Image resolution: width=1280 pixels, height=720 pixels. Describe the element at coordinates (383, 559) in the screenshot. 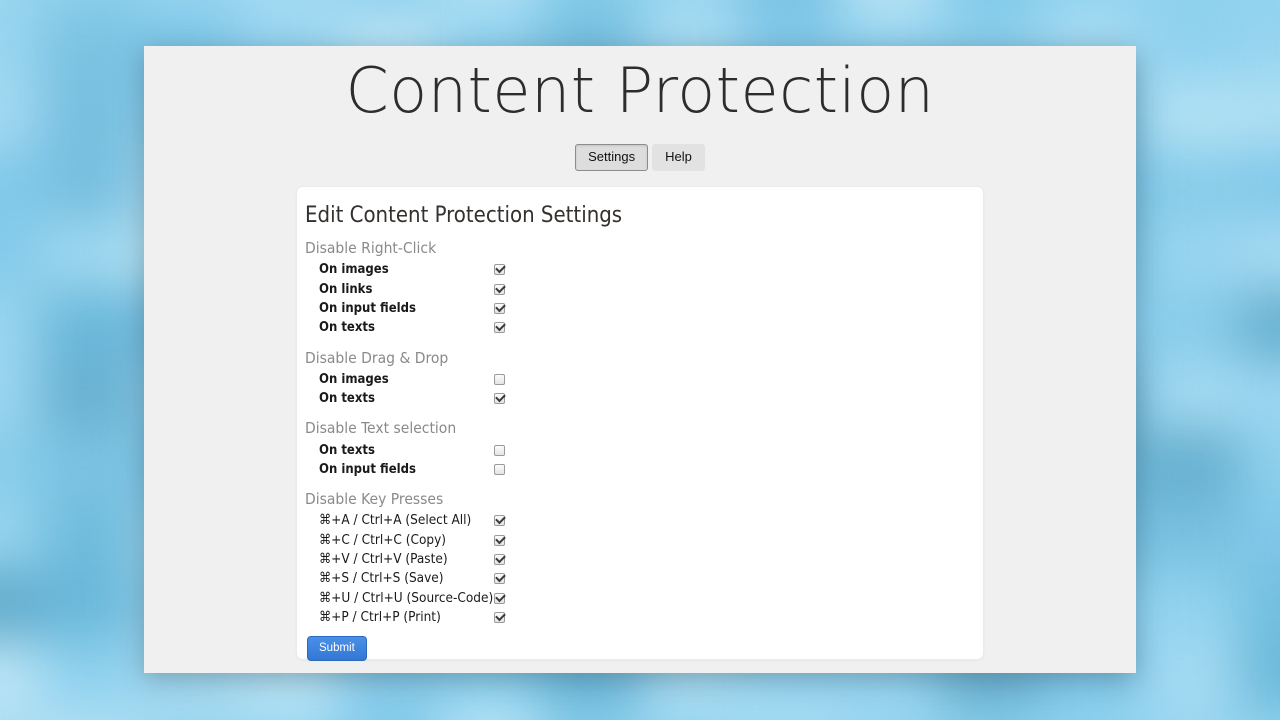

I see `option-label: ⌘+V / Ctrl+V (Paste)` at that location.